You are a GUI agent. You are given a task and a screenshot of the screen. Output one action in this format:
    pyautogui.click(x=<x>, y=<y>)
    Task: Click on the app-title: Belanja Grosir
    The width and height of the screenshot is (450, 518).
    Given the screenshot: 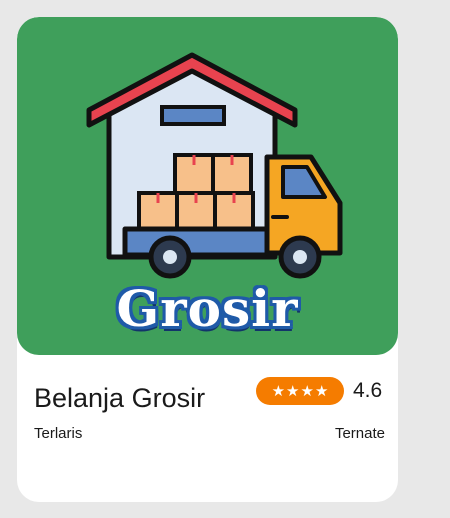 What is the action you would take?
    pyautogui.click(x=120, y=398)
    